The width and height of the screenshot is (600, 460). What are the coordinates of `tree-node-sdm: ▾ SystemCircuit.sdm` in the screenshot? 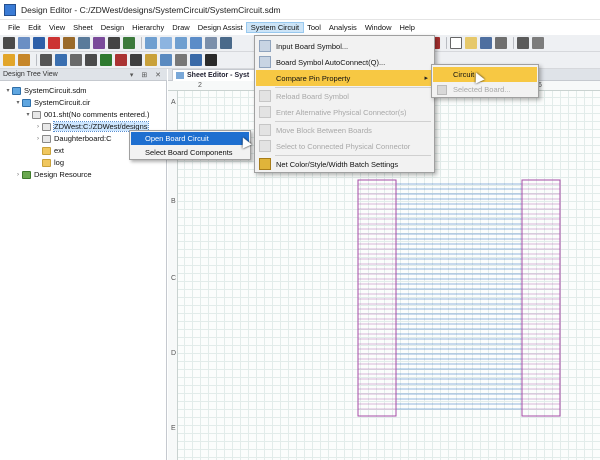 It's located at (45, 90).